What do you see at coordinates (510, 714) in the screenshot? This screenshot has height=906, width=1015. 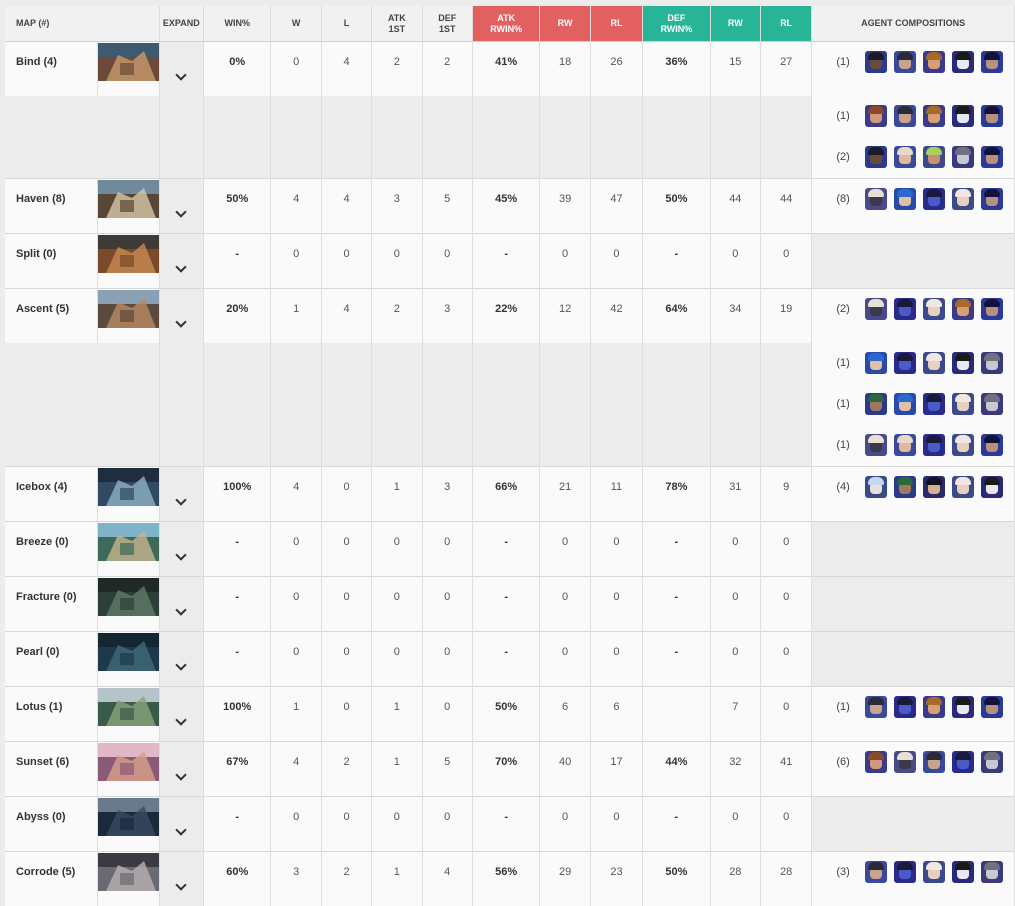 I see `map-row: Lotus (1)100%101050%6670(1)` at bounding box center [510, 714].